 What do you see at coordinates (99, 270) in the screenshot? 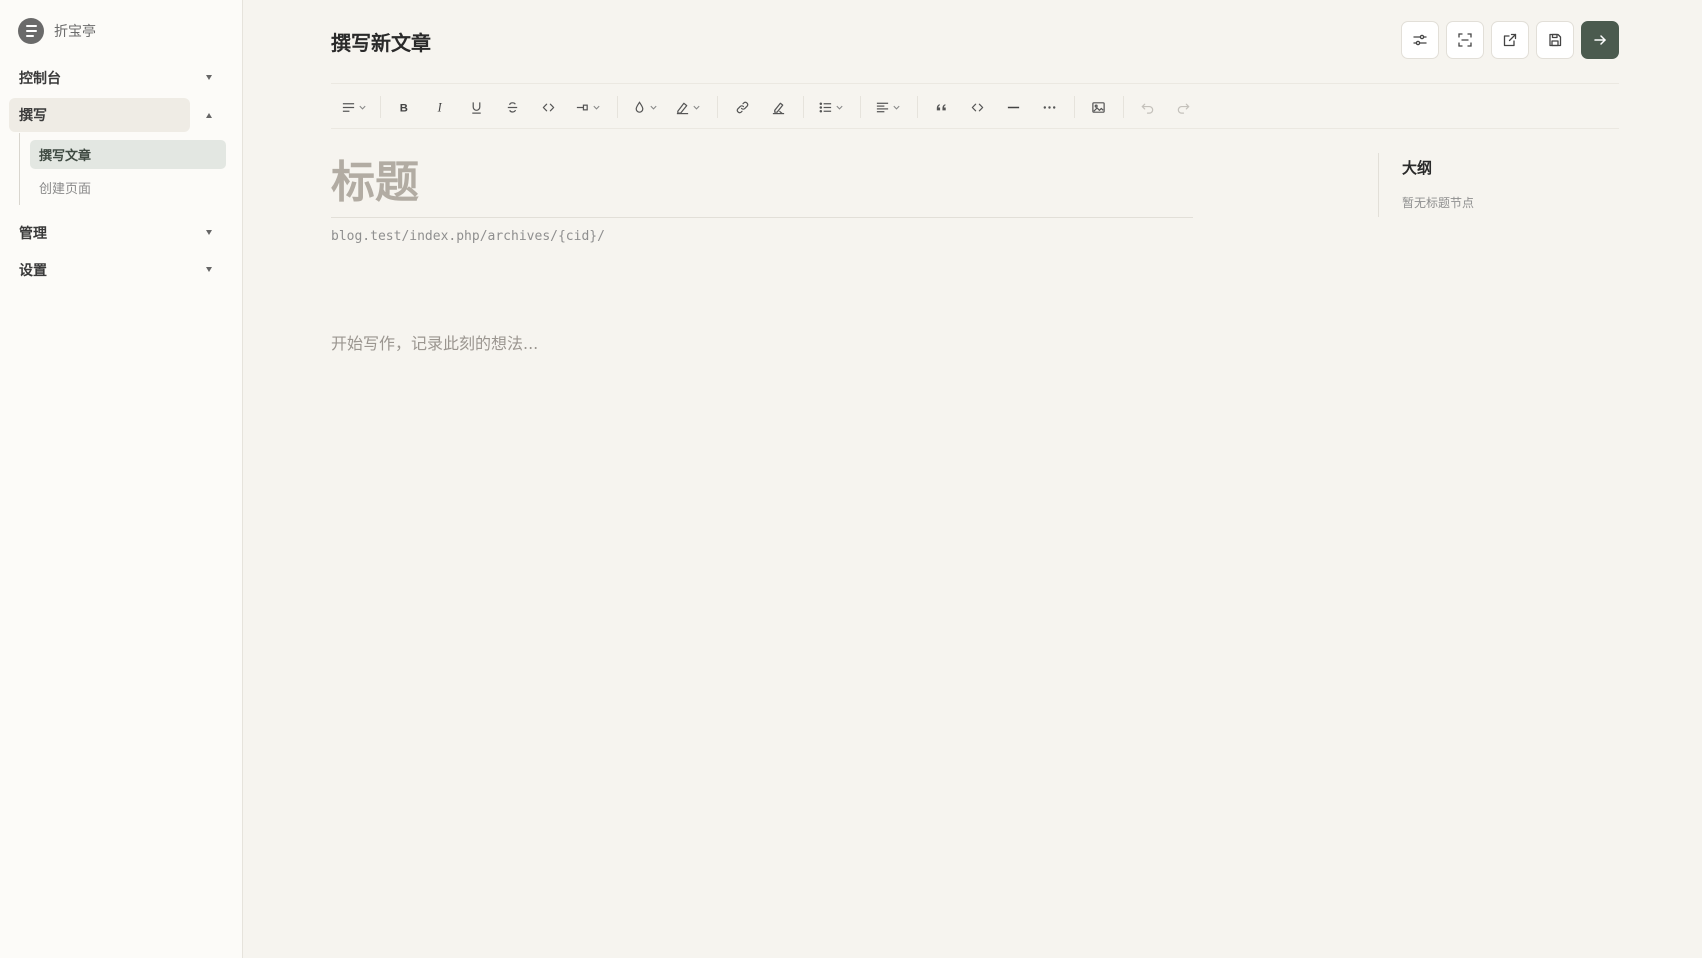
I see `sidebar-item-settings: 设置` at bounding box center [99, 270].